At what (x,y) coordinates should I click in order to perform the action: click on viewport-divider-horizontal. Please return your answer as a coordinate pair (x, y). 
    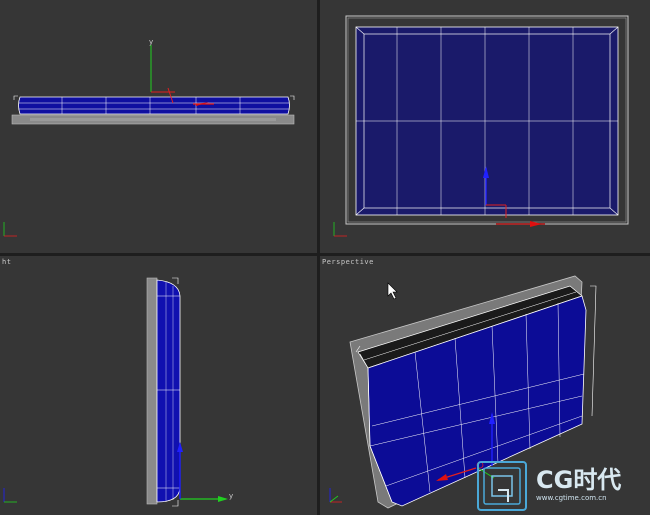
    Looking at the image, I should click on (325, 254).